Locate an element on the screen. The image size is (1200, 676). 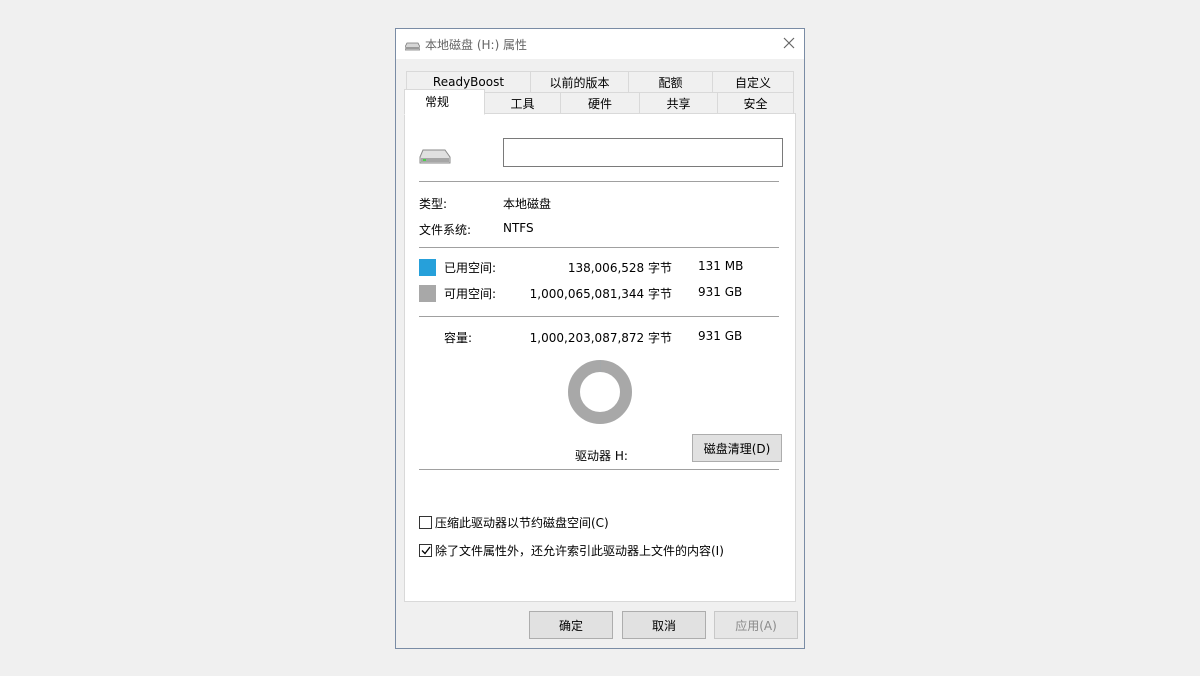
close-button is located at coordinates (789, 44).